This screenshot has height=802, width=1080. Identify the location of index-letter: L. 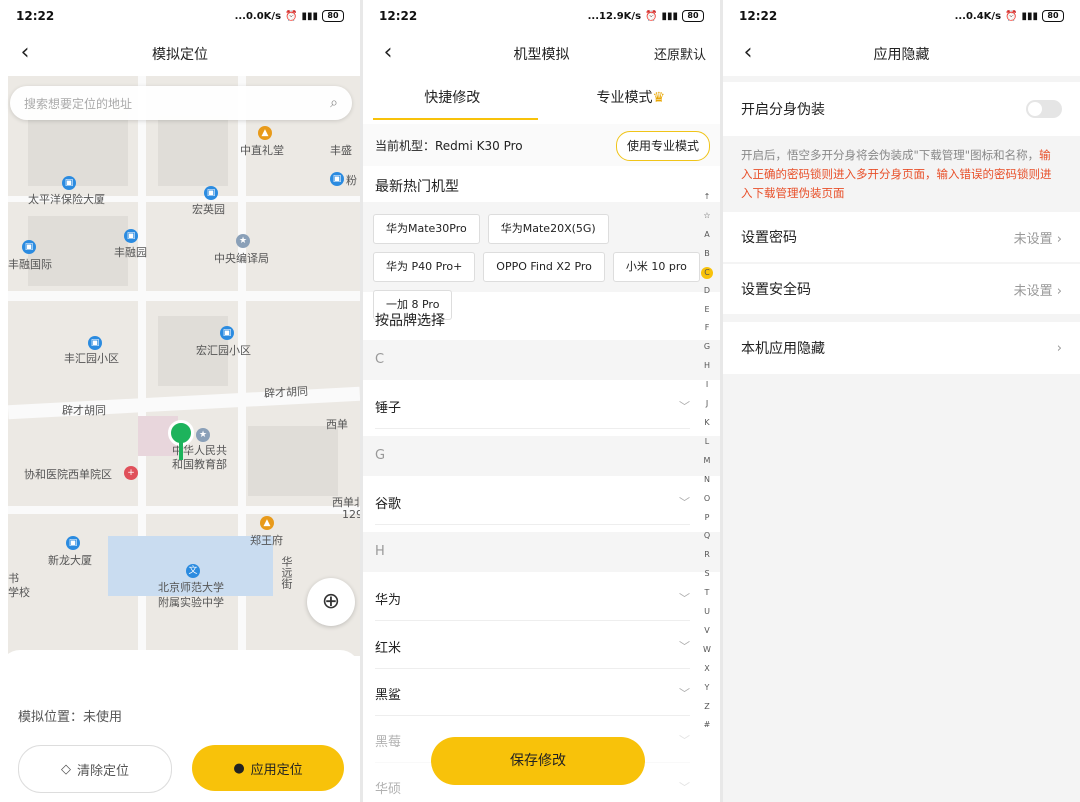
(707, 442).